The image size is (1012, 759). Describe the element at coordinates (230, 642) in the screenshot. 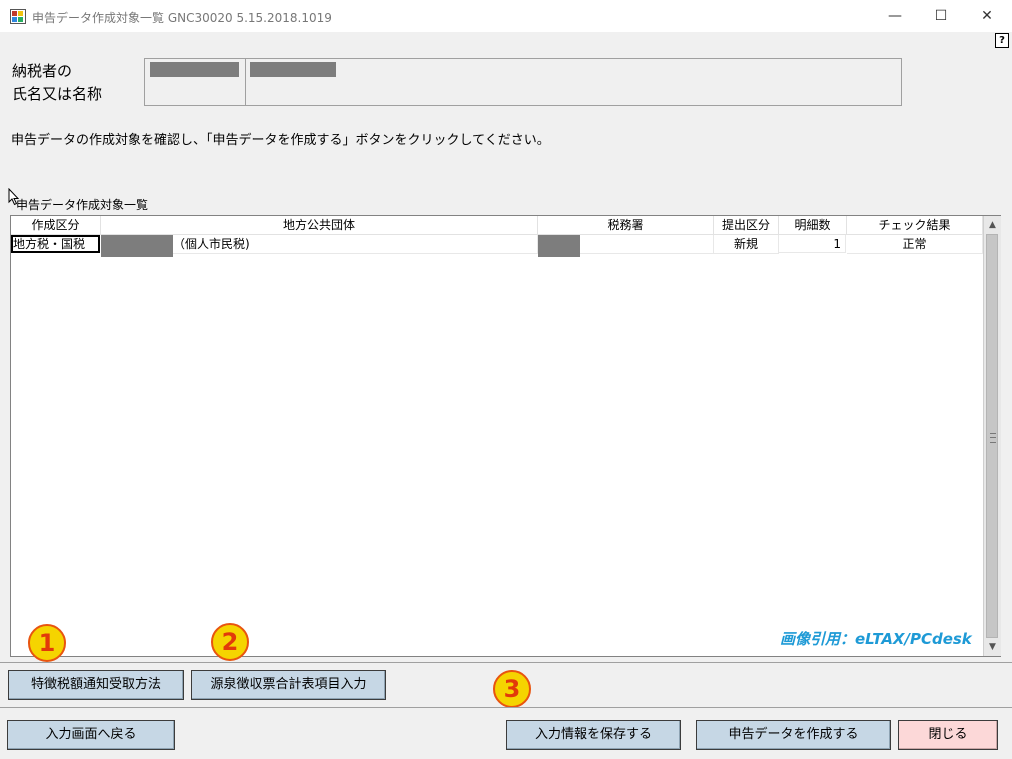

I see `annotation-badge-2: 2` at that location.